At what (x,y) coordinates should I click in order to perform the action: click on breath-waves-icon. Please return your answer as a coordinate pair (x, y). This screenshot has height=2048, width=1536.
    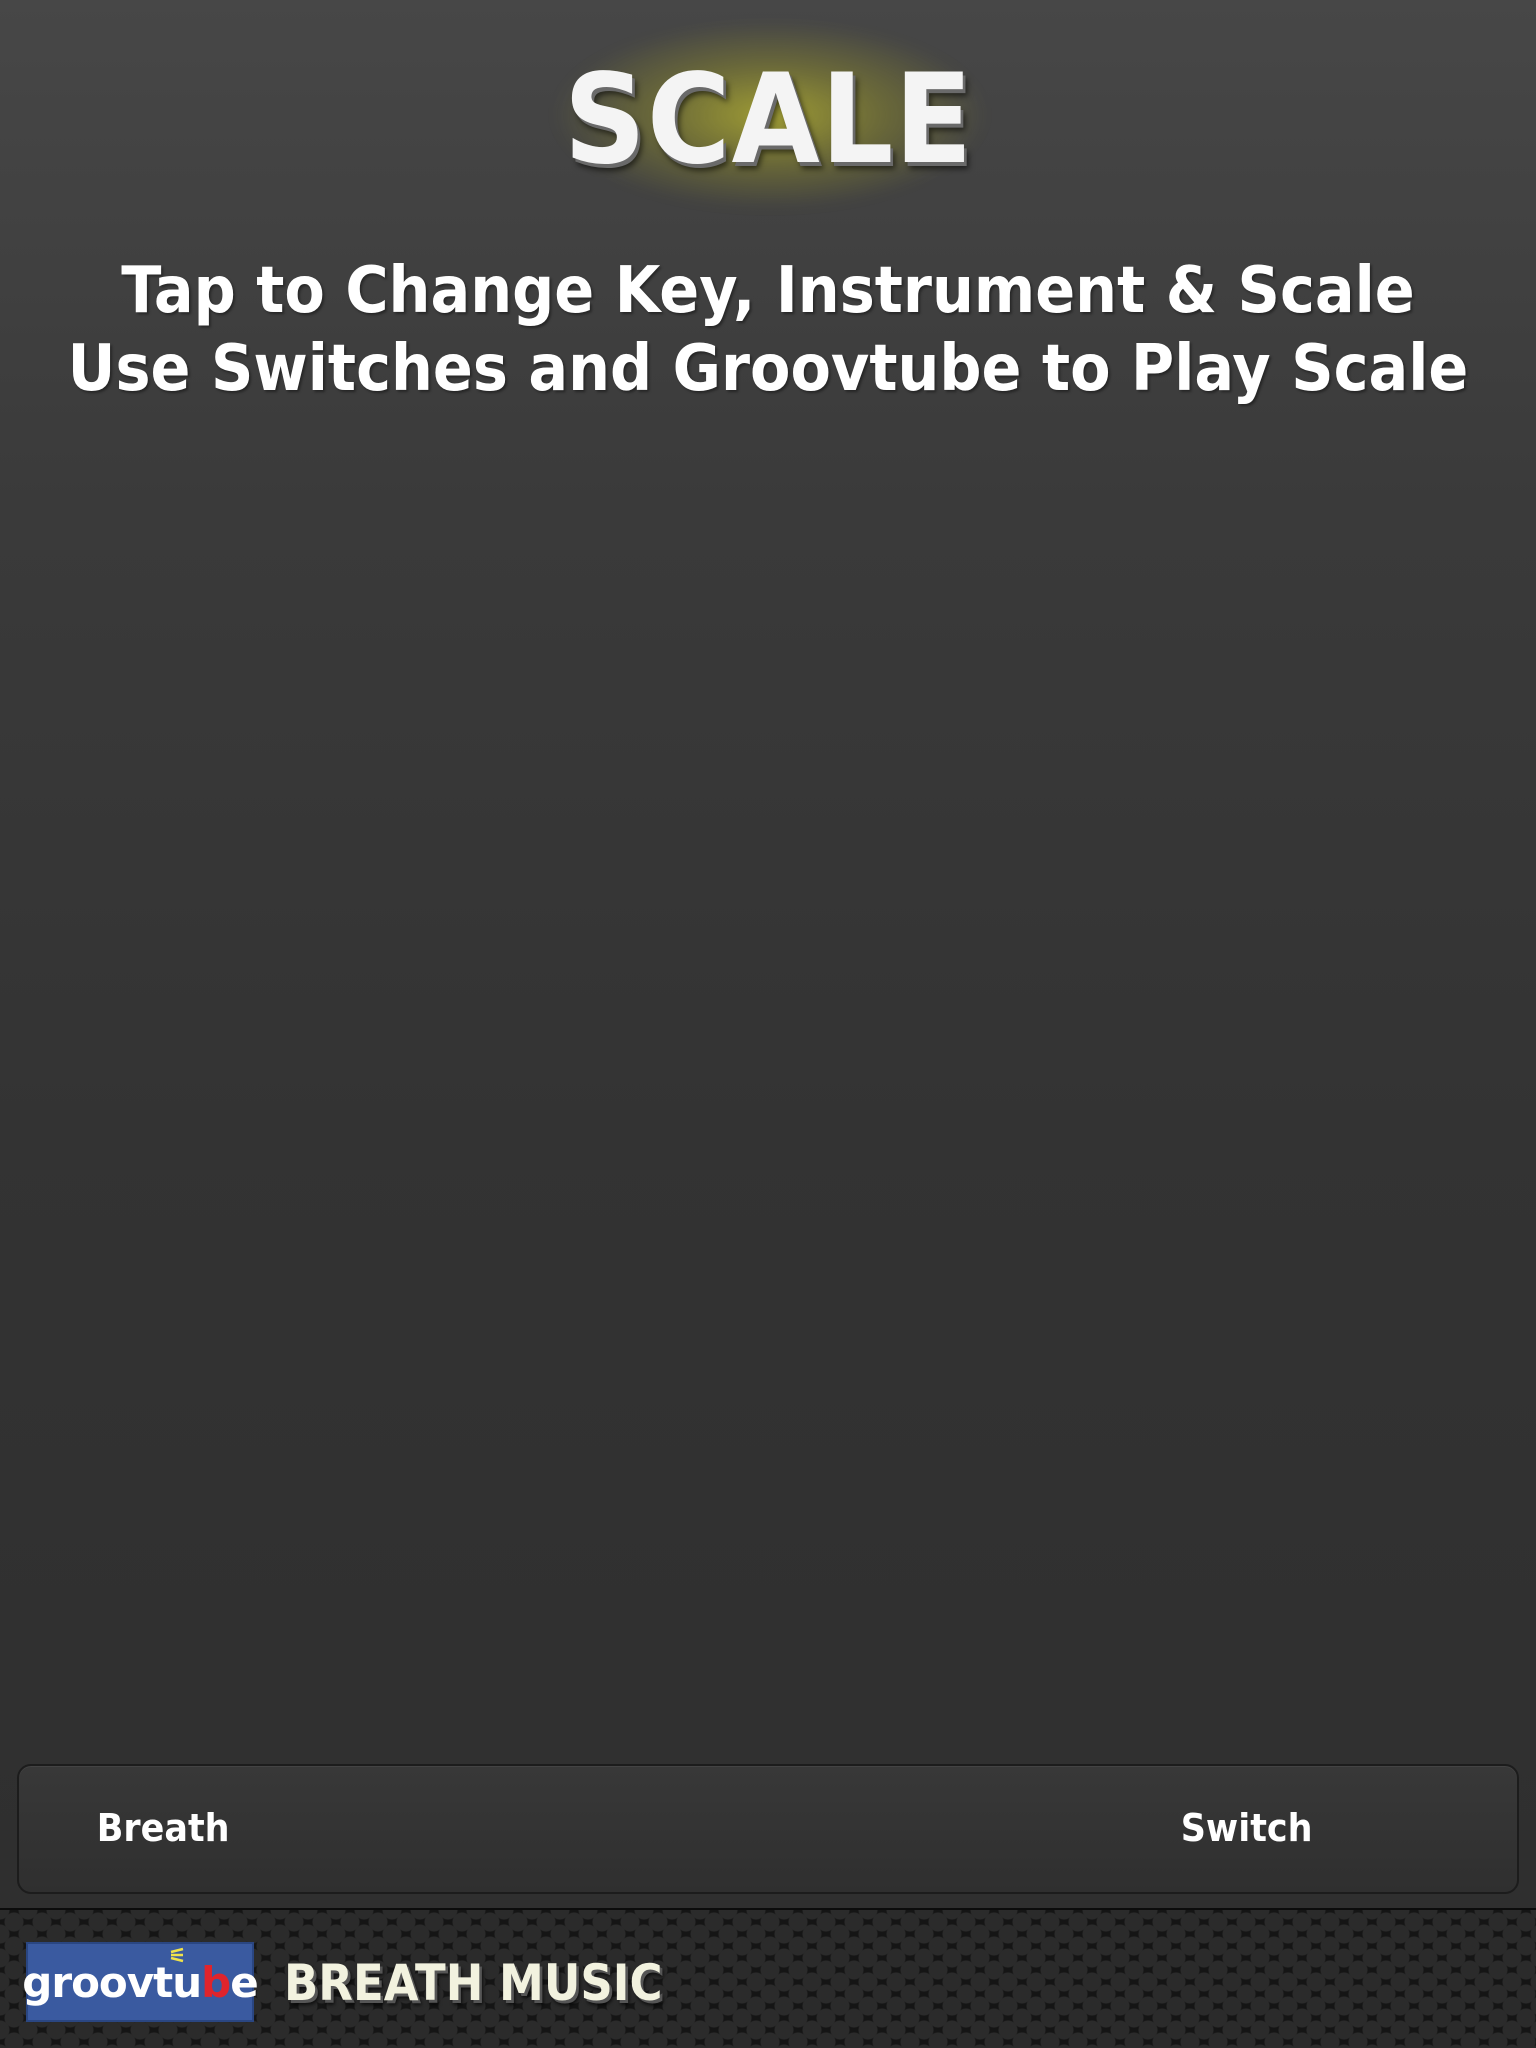
    Looking at the image, I should click on (177, 1955).